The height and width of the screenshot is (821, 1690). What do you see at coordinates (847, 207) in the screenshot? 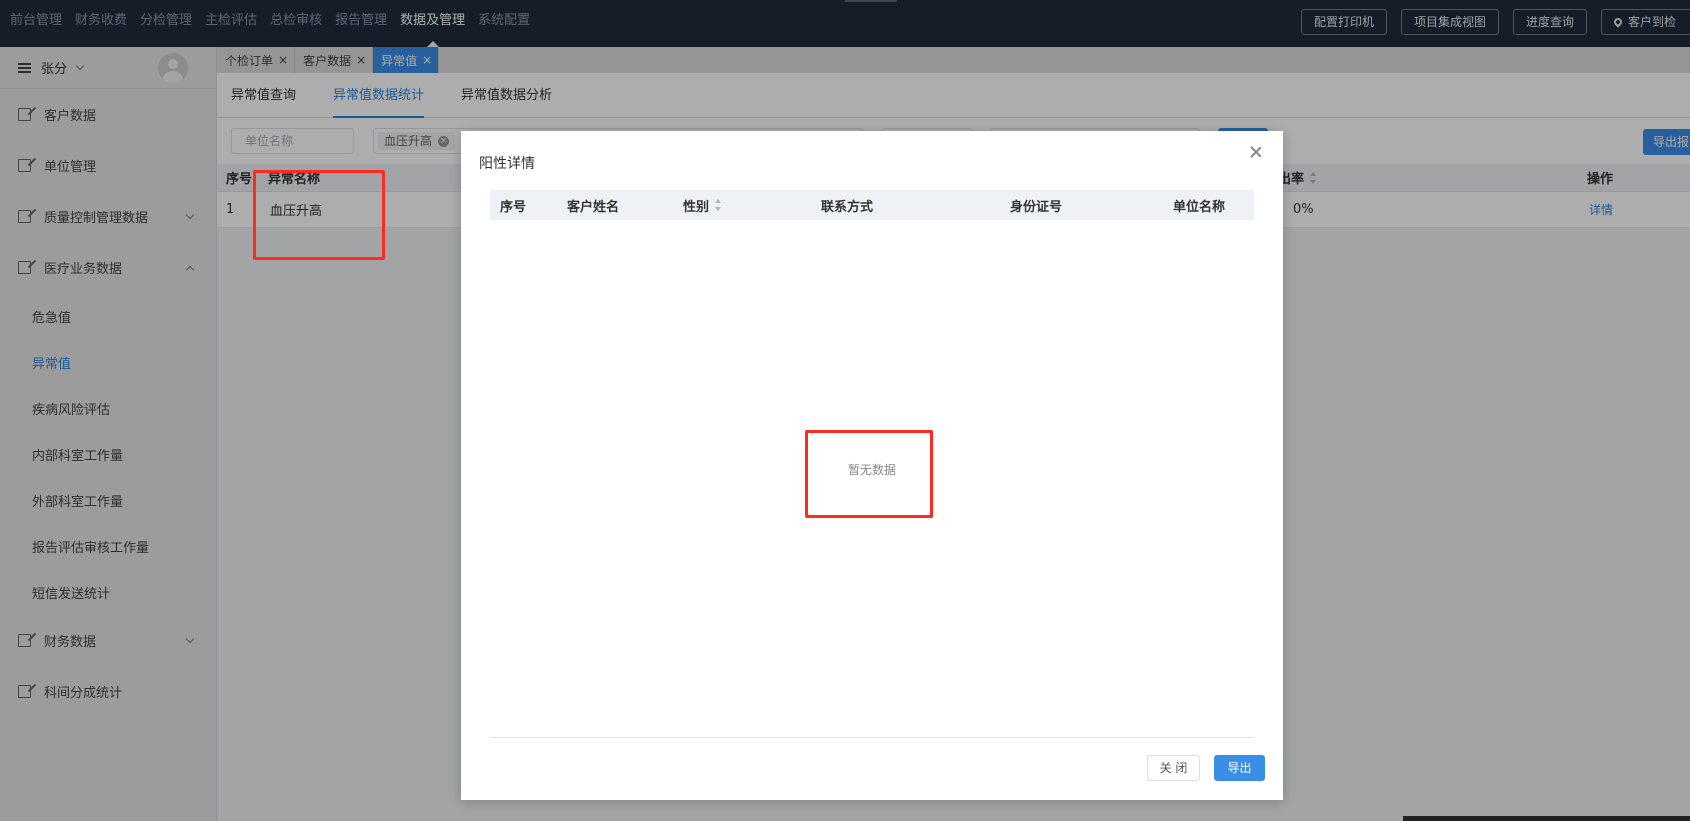
I see `dialog-header-contact: 联系方式` at bounding box center [847, 207].